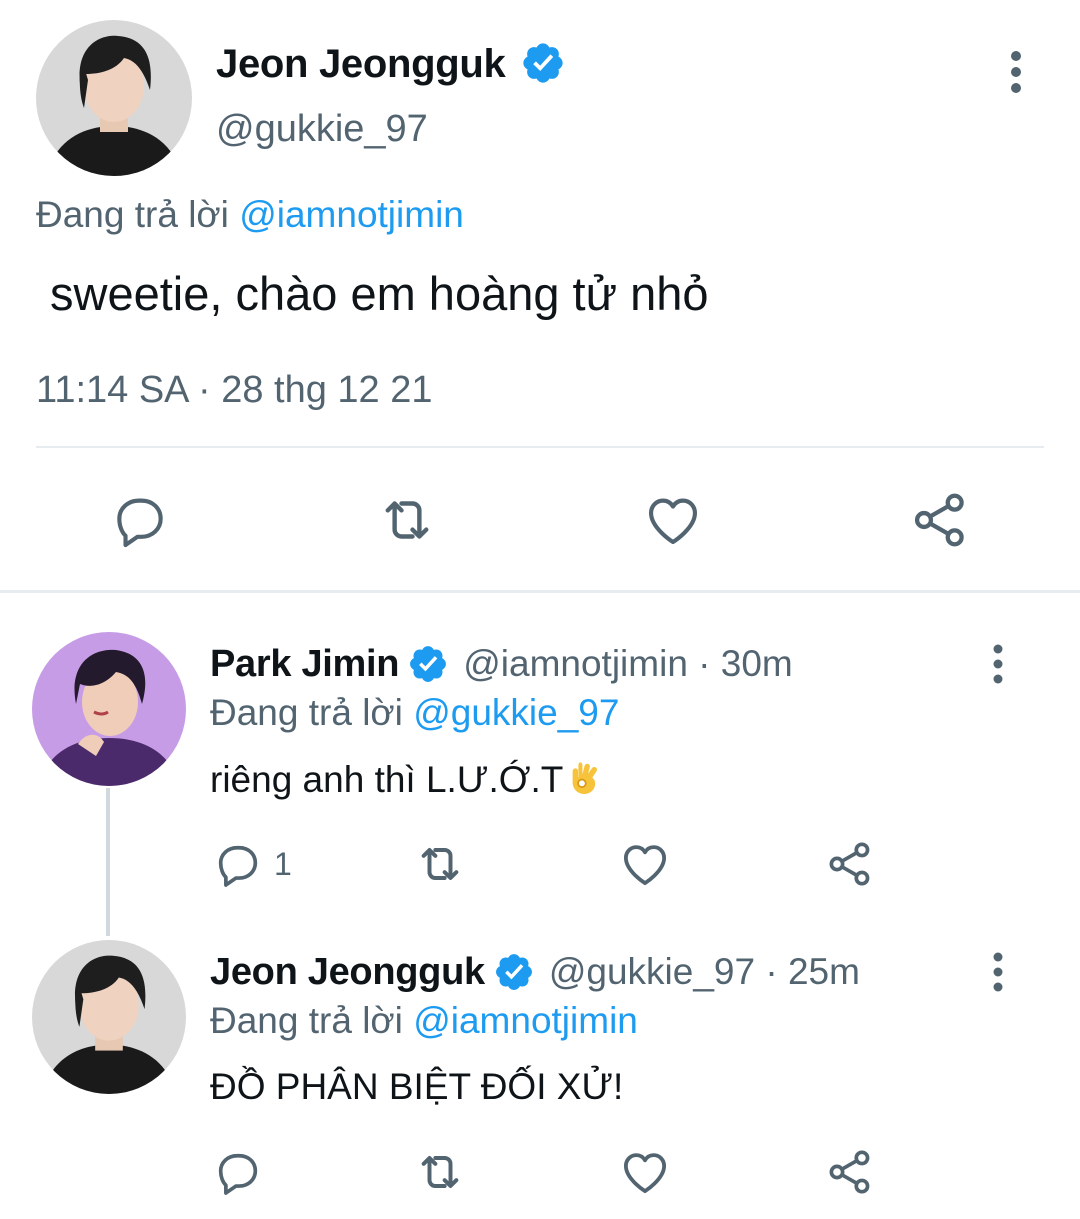 The width and height of the screenshot is (1080, 1219). I want to click on reply-count: 1, so click(283, 863).